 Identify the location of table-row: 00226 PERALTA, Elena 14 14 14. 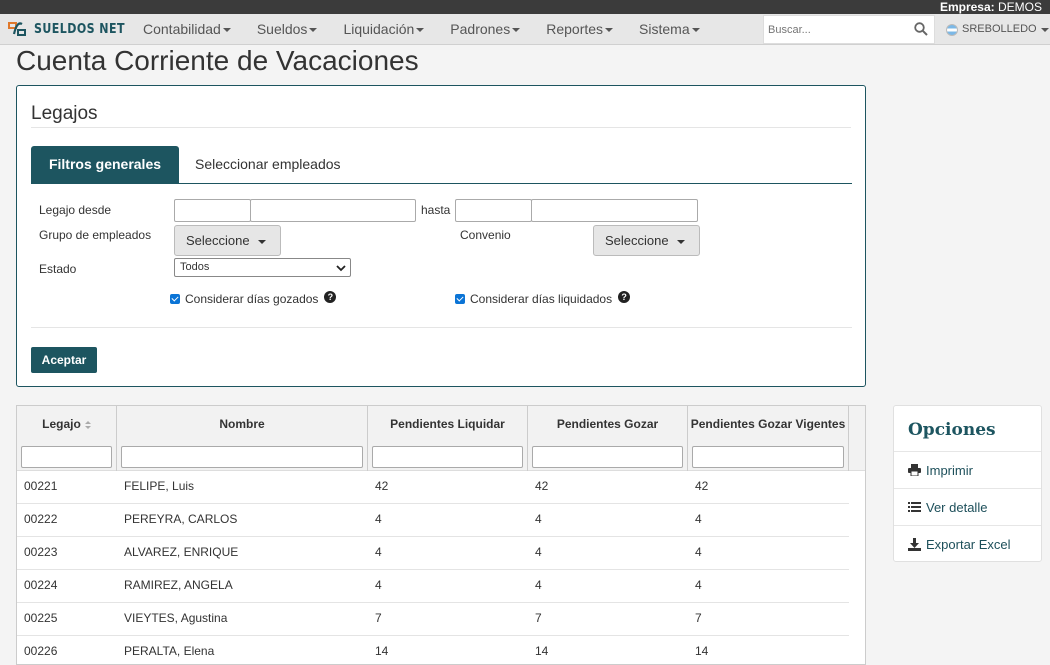
(433, 650).